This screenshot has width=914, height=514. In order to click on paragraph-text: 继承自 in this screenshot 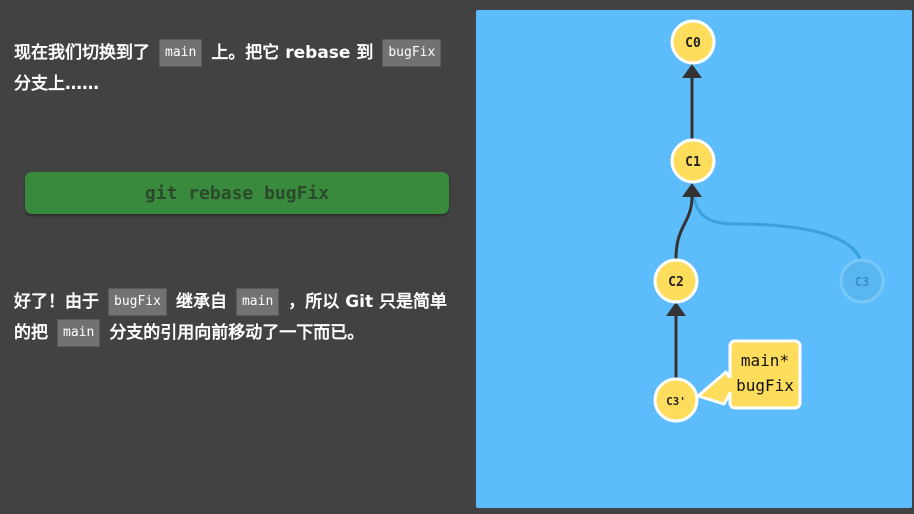, I will do `click(201, 302)`.